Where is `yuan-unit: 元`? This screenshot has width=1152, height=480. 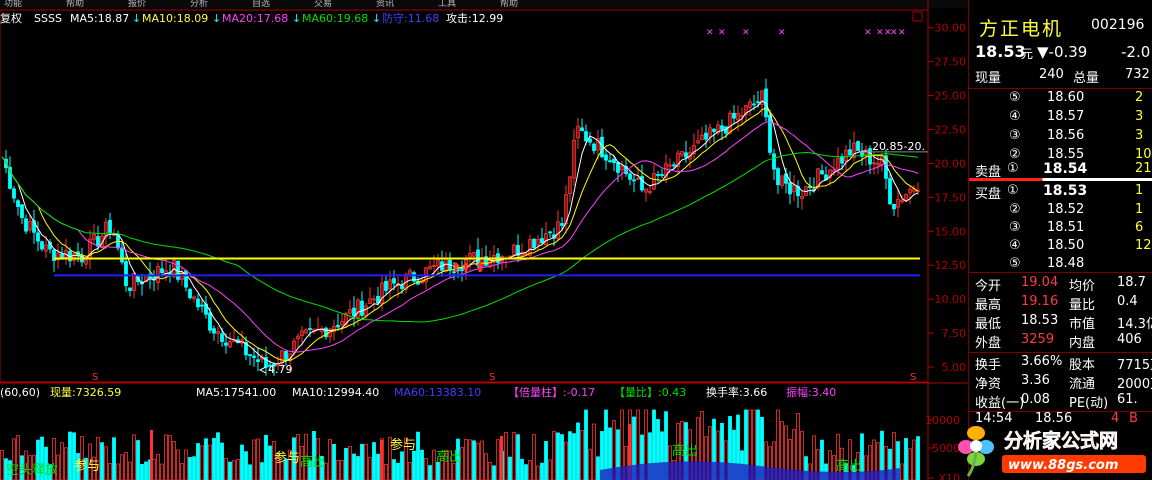 yuan-unit: 元 is located at coordinates (1027, 54).